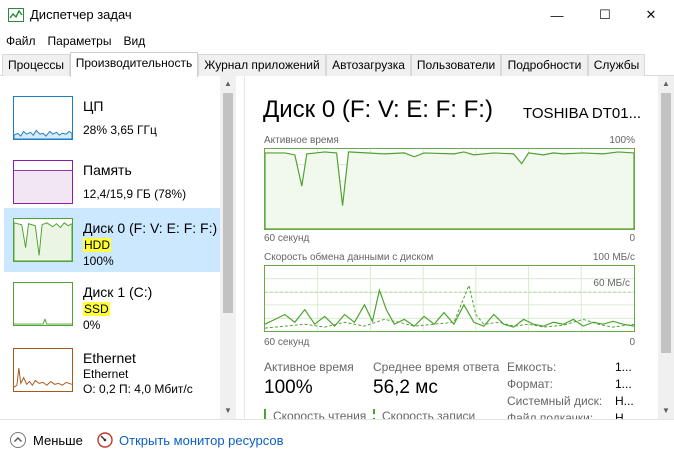 This screenshot has height=465, width=674. Describe the element at coordinates (424, 414) in the screenshot. I see `write-speed-label: Скорость записи` at that location.